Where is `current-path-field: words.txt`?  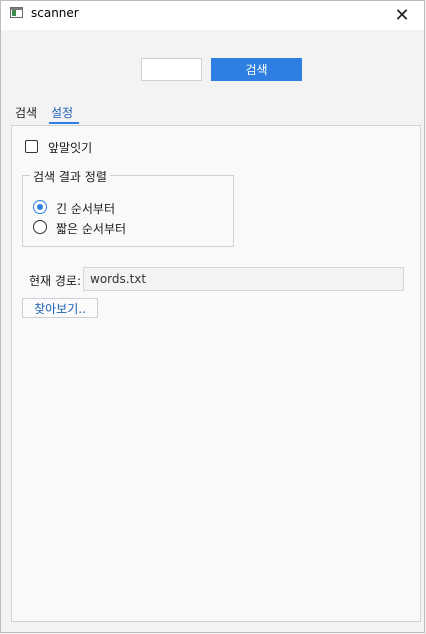 current-path-field: words.txt is located at coordinates (243, 279).